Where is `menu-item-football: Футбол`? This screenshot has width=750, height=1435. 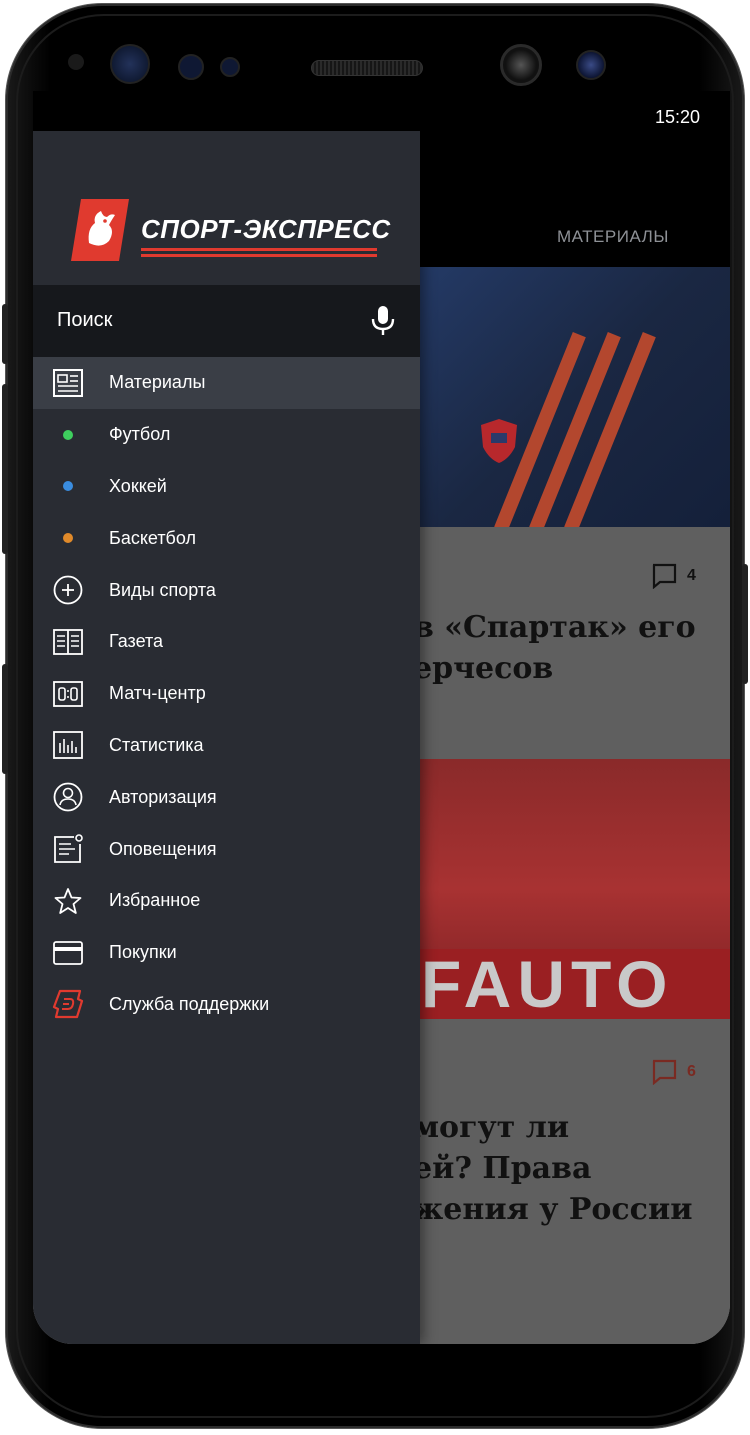 menu-item-football: Футбол is located at coordinates (226, 435).